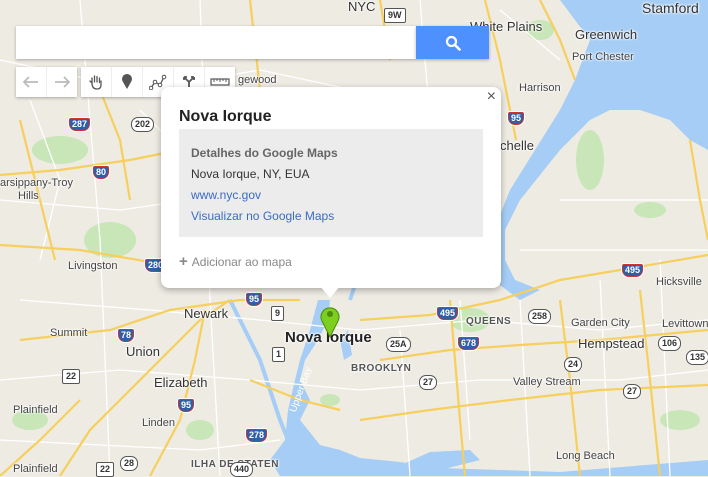  Describe the element at coordinates (611, 343) in the screenshot. I see `map-label-hempstead: Hempstead` at that location.